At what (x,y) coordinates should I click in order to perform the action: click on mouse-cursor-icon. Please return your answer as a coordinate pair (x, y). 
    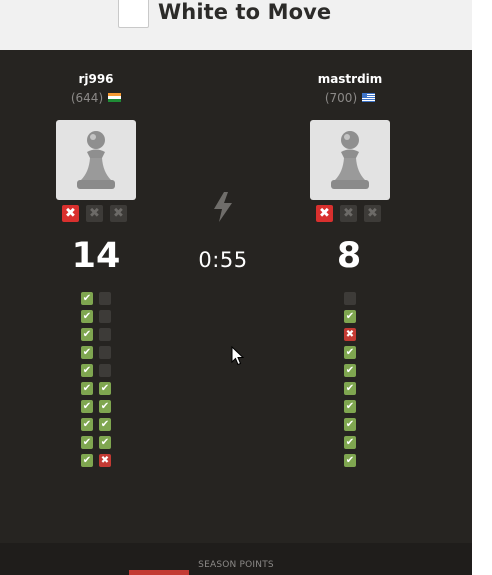
    Looking at the image, I should click on (237, 356).